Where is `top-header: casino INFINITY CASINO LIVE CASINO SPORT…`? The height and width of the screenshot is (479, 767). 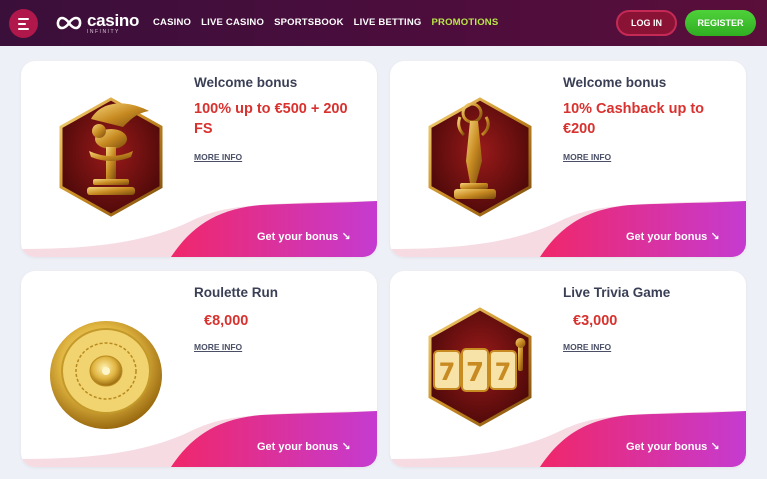 top-header: casino INFINITY CASINO LIVE CASINO SPORT… is located at coordinates (383, 23).